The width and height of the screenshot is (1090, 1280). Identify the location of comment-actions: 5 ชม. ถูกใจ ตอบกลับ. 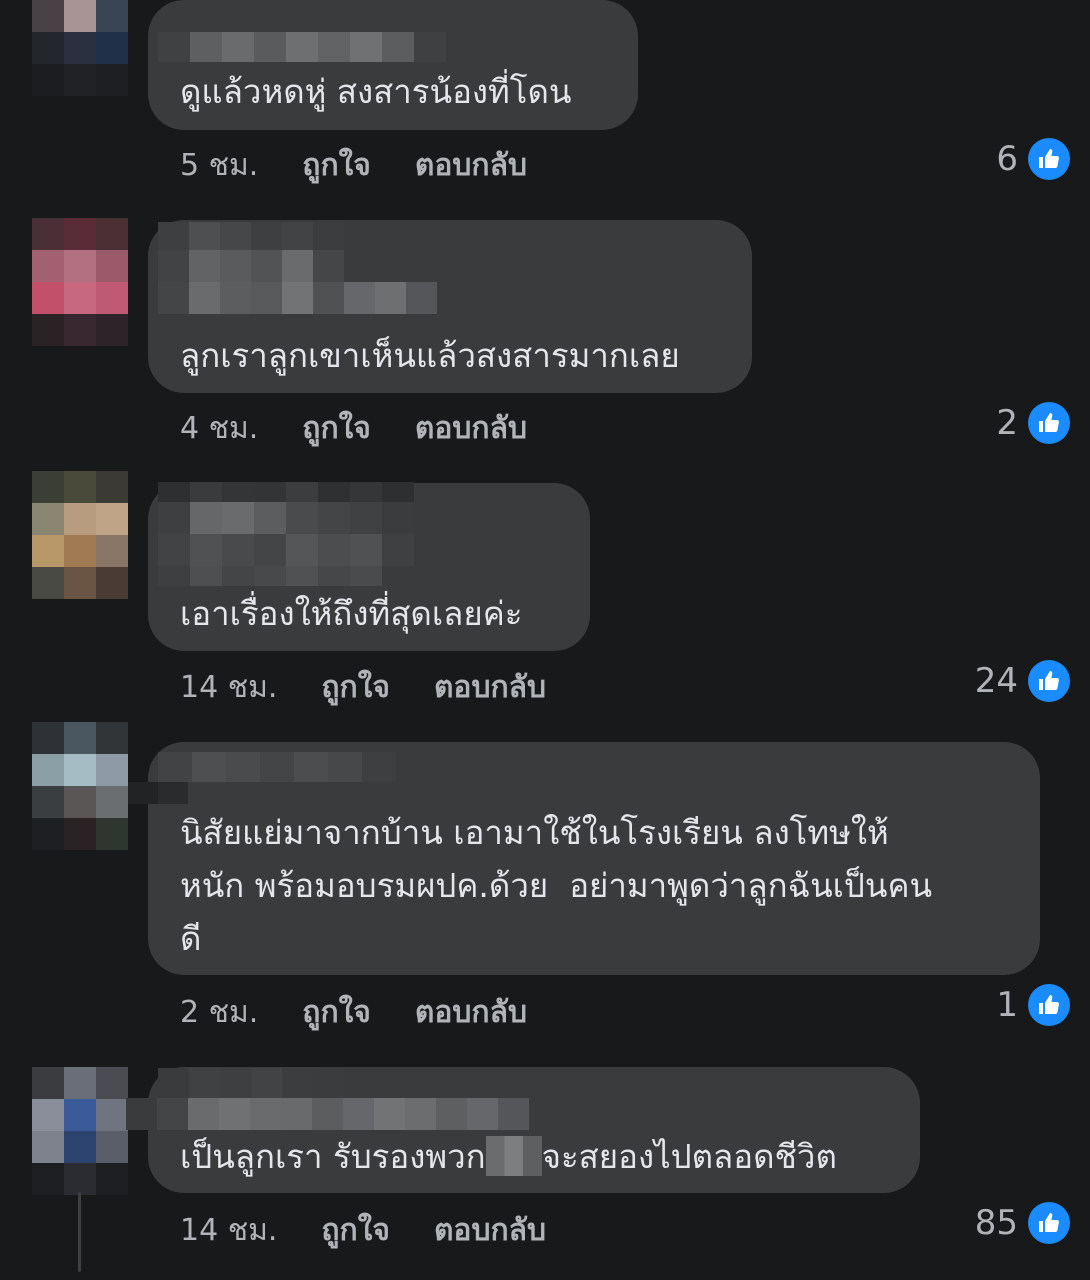
(353, 165).